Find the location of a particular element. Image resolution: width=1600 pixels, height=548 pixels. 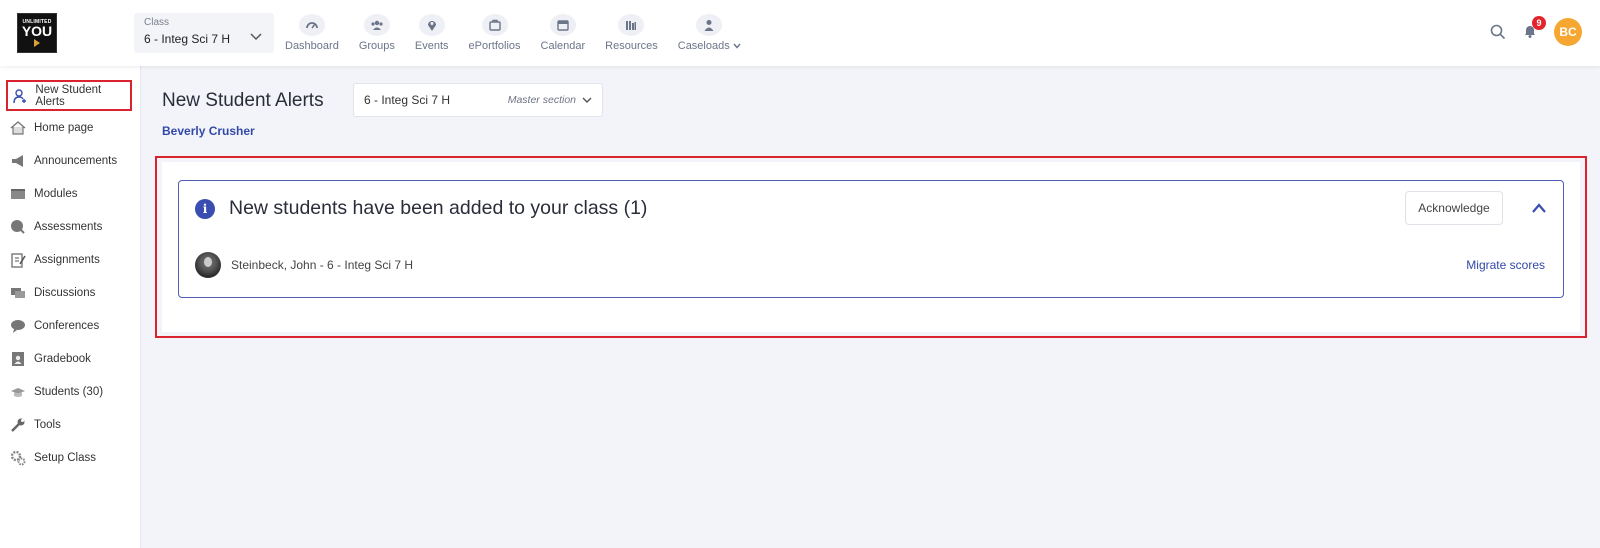

sidebar-item-home: Home page is located at coordinates (70, 127).